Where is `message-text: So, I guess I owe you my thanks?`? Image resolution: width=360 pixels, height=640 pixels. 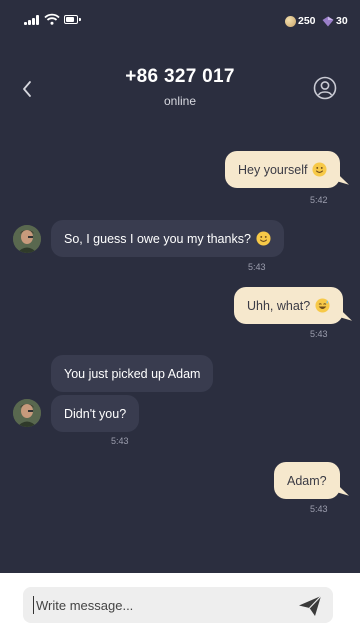 message-text: So, I guess I owe you my thanks? is located at coordinates (157, 238).